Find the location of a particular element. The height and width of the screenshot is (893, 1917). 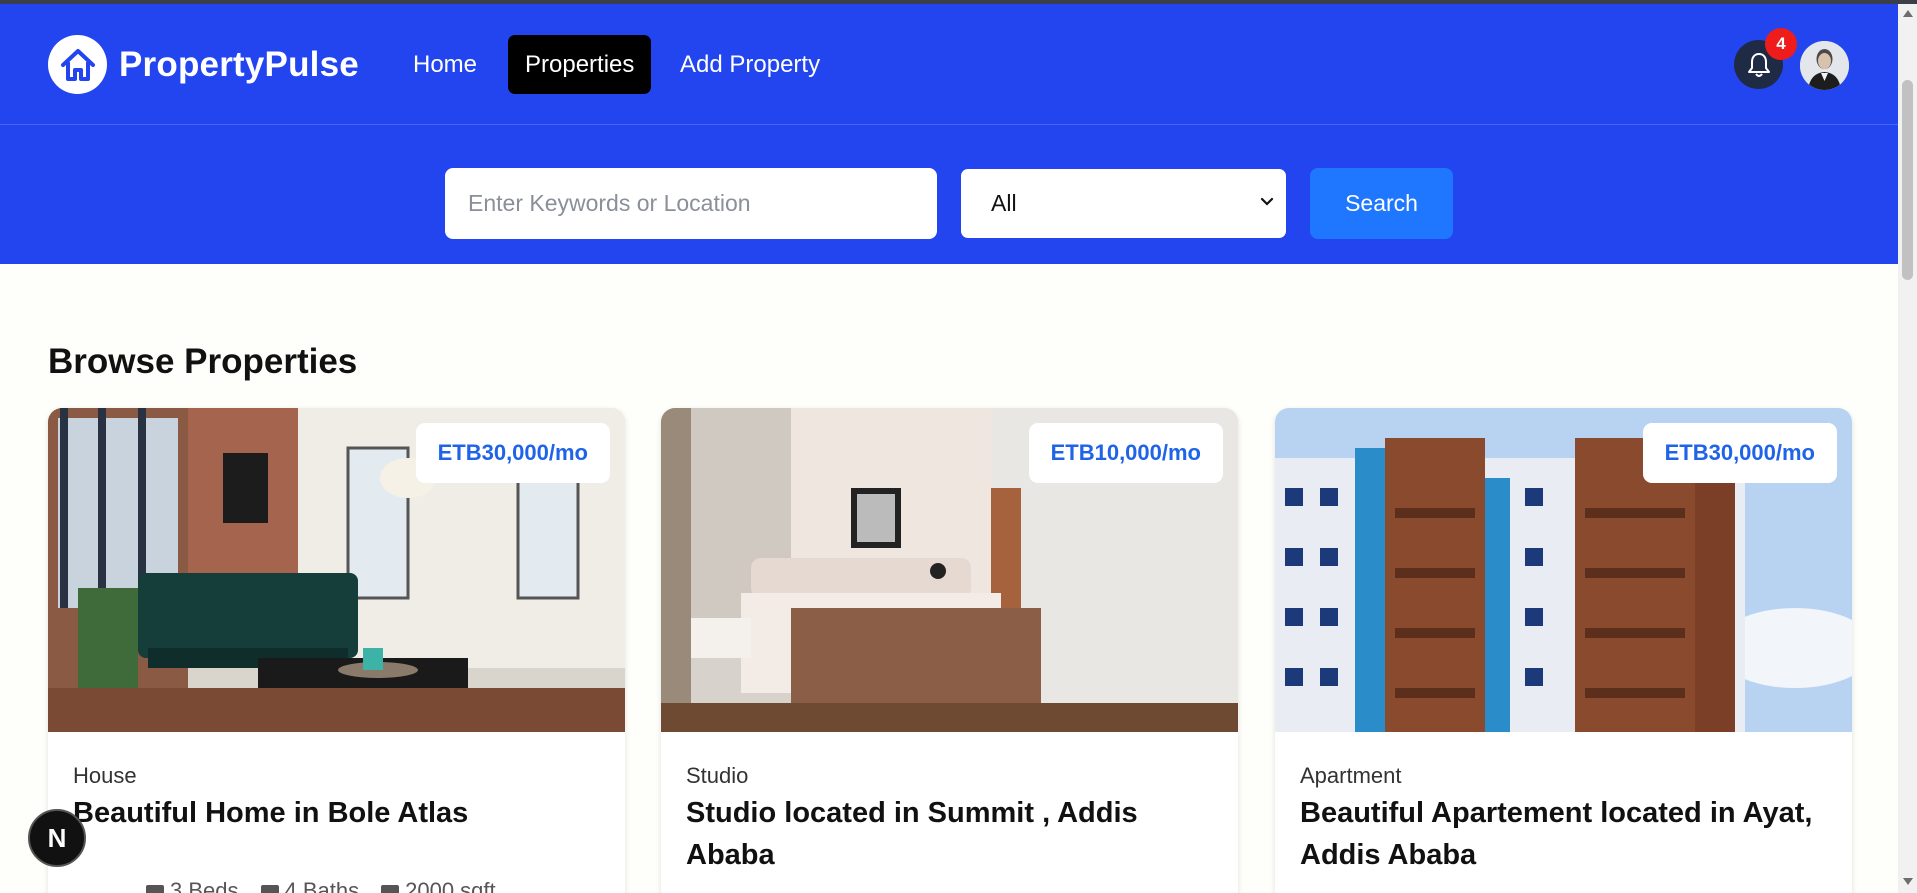

scroll-down-arrow-icon is located at coordinates (1908, 881).